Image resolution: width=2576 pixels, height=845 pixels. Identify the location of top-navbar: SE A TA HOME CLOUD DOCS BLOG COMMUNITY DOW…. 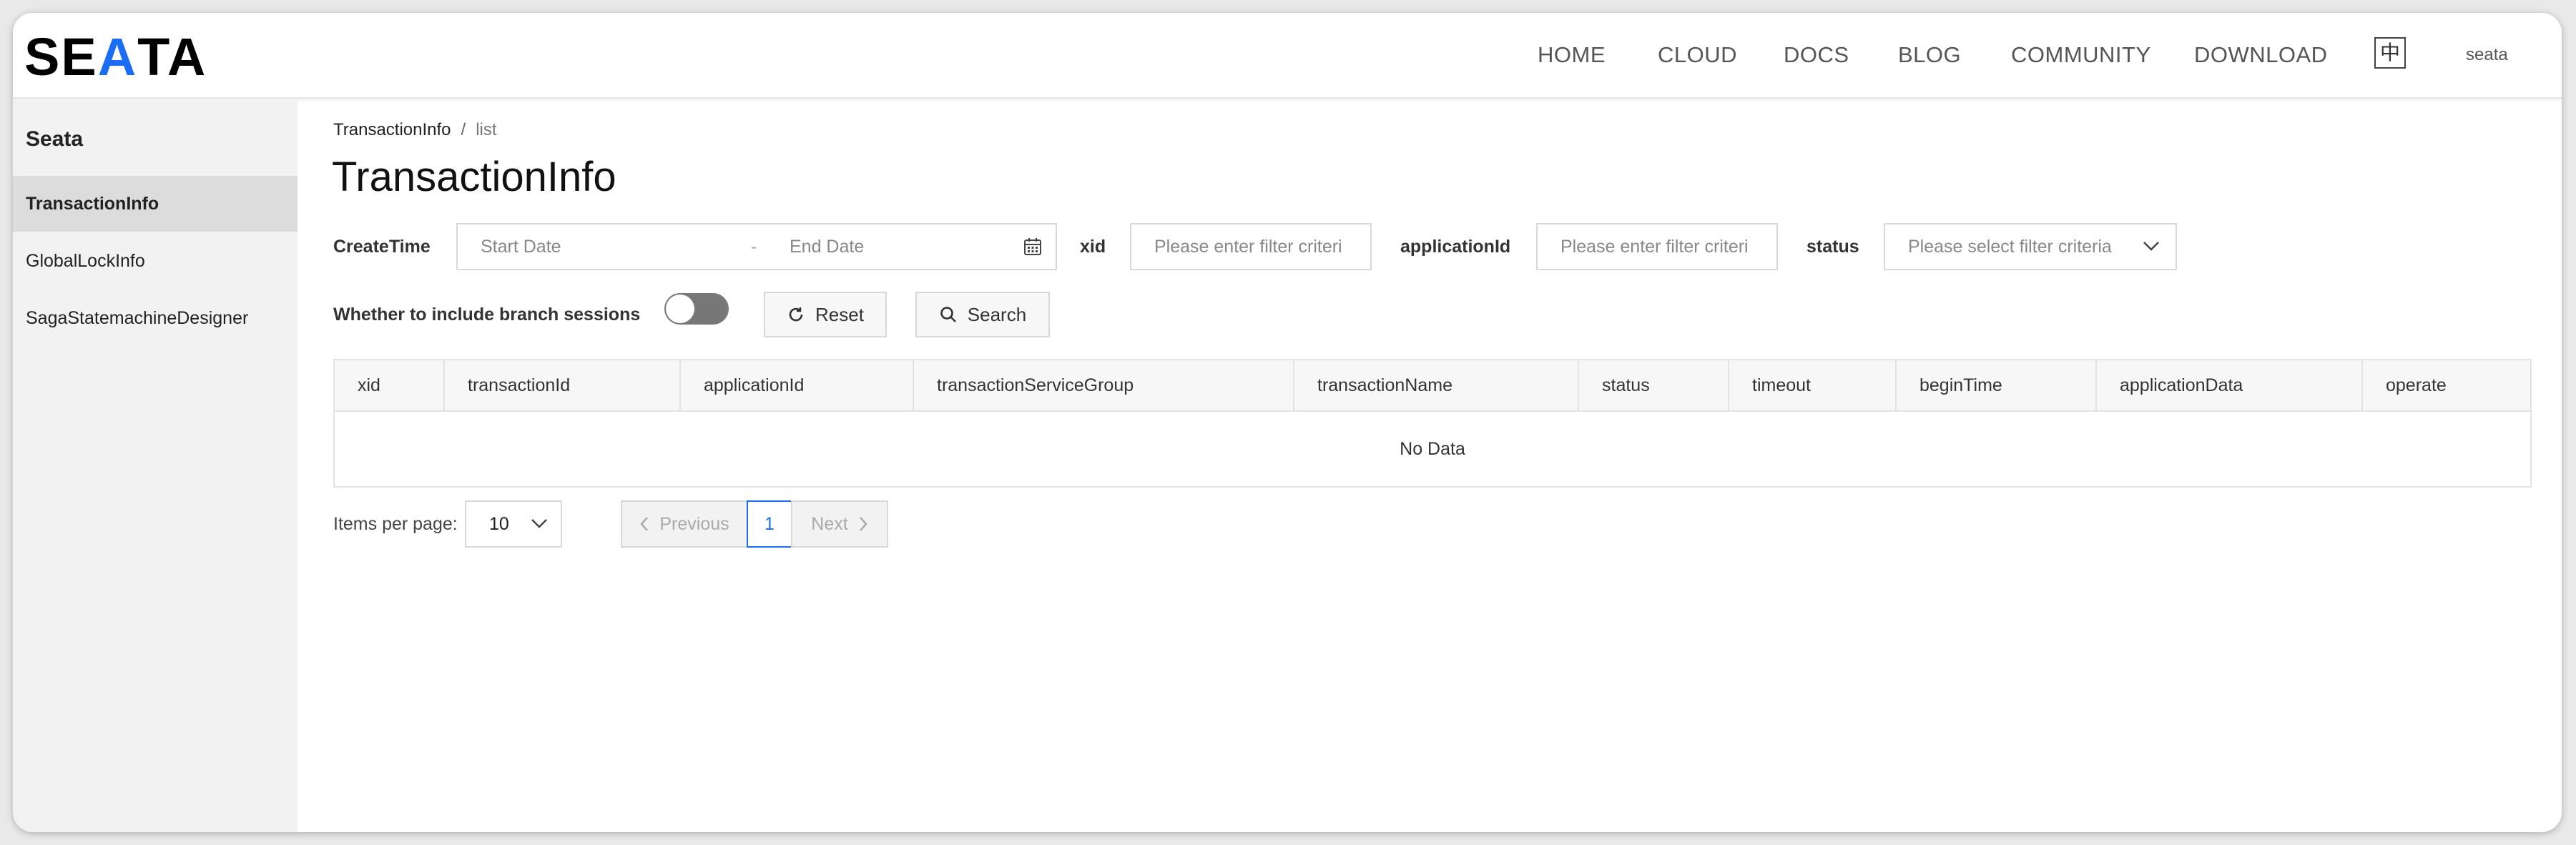
(1287, 56).